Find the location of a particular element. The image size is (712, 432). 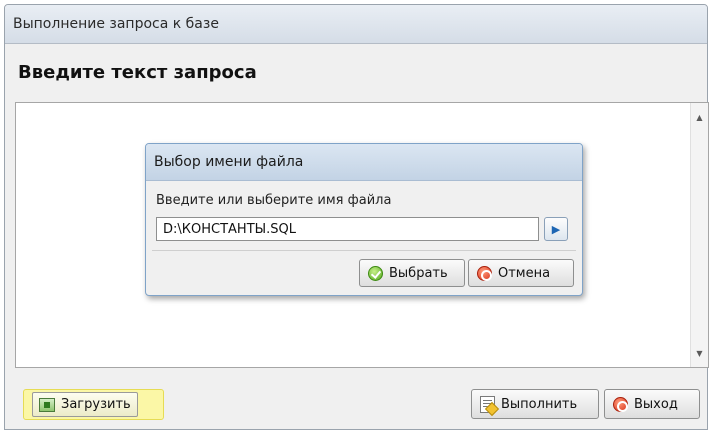

scroll-down-icon: ▼ is located at coordinates (699, 353).